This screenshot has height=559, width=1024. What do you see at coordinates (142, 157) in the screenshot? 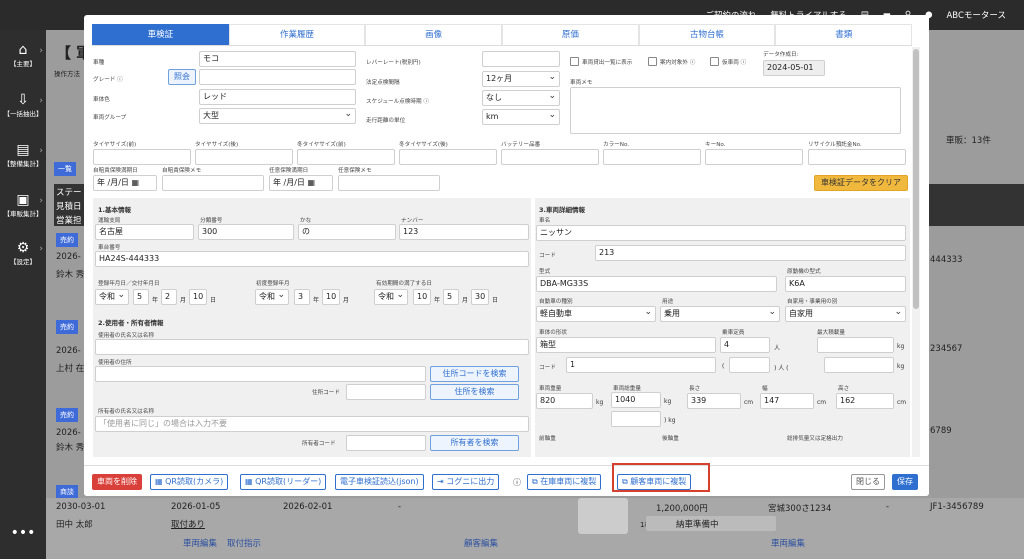
I see `tire-front-input` at bounding box center [142, 157].